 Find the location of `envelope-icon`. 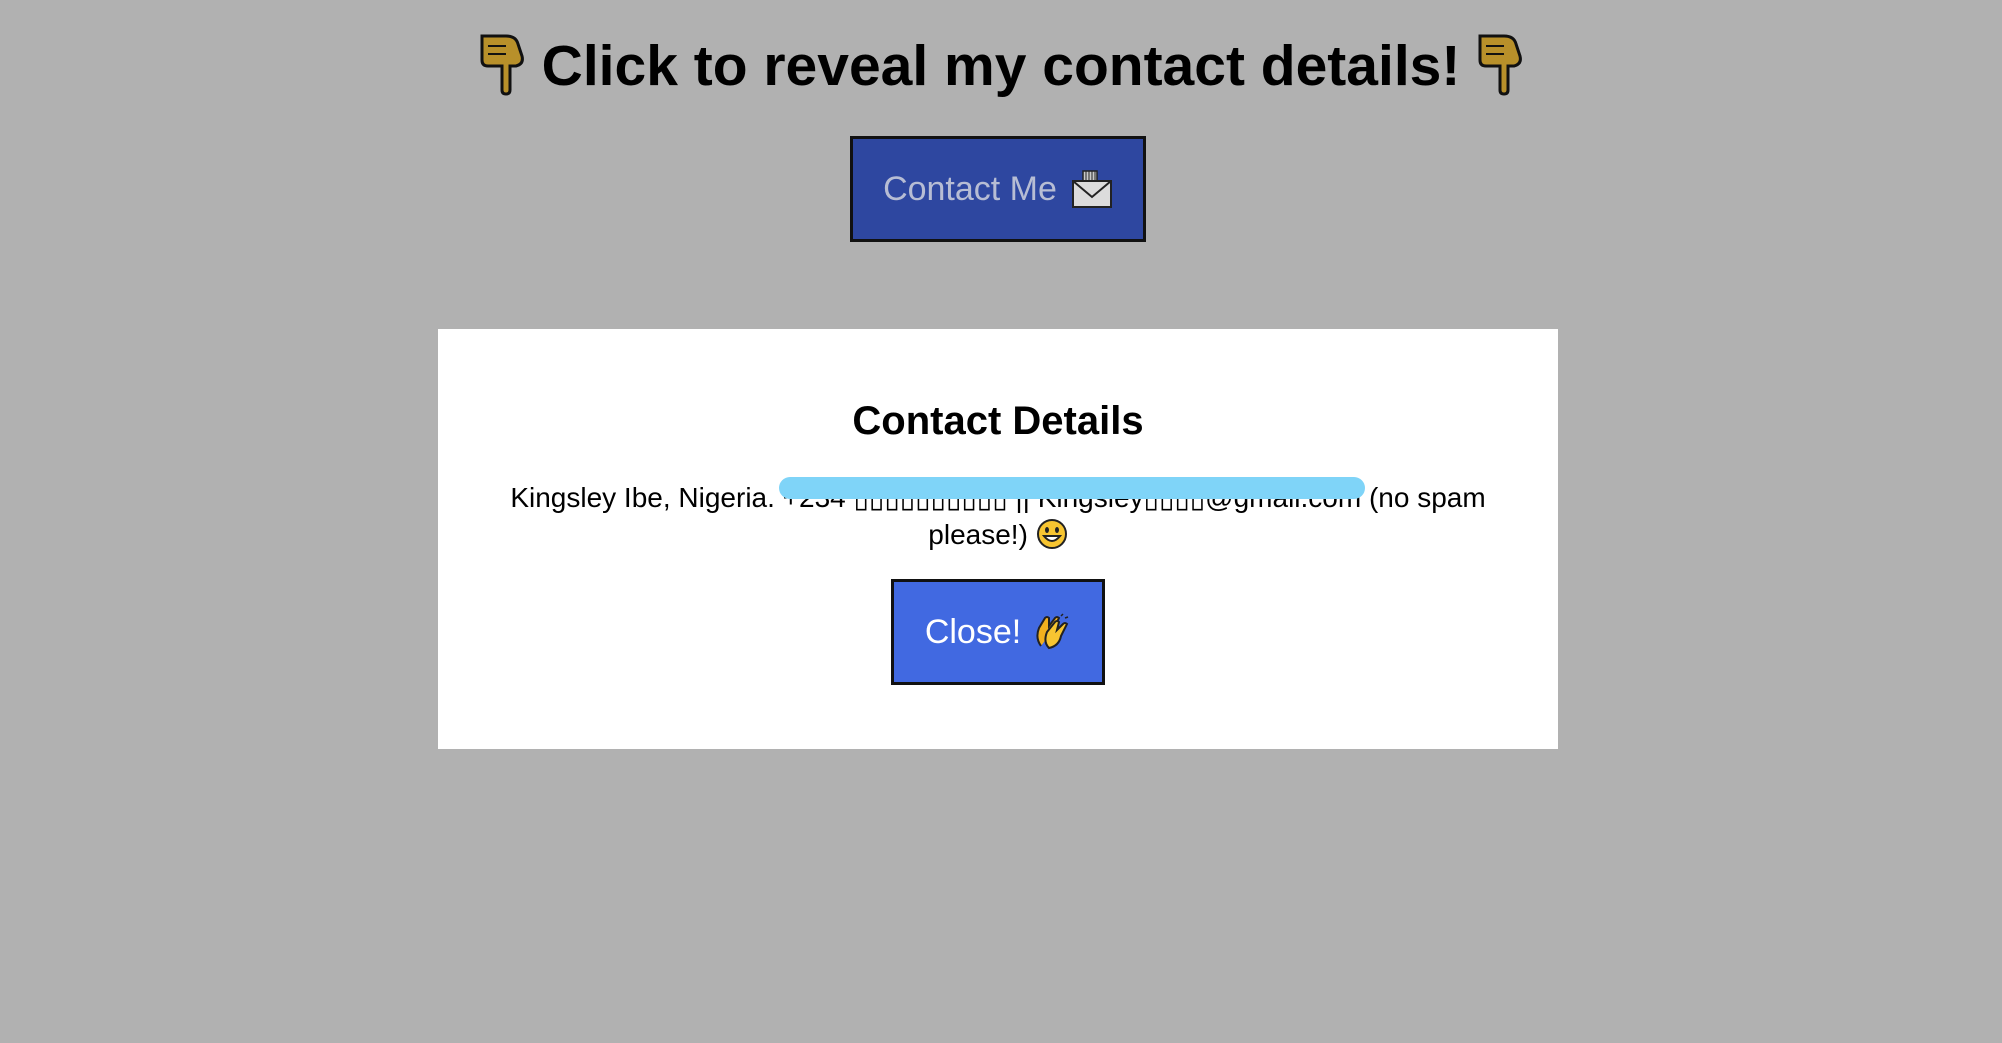

envelope-icon is located at coordinates (1091, 189).